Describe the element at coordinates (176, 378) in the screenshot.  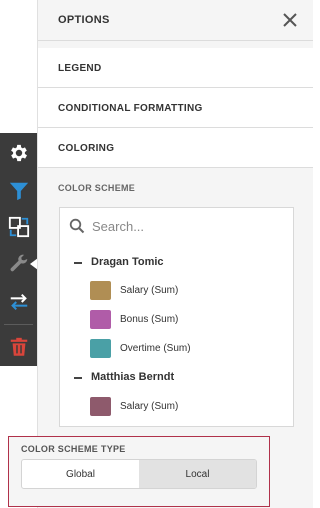
I see `group-row: Matthias Berndt` at that location.